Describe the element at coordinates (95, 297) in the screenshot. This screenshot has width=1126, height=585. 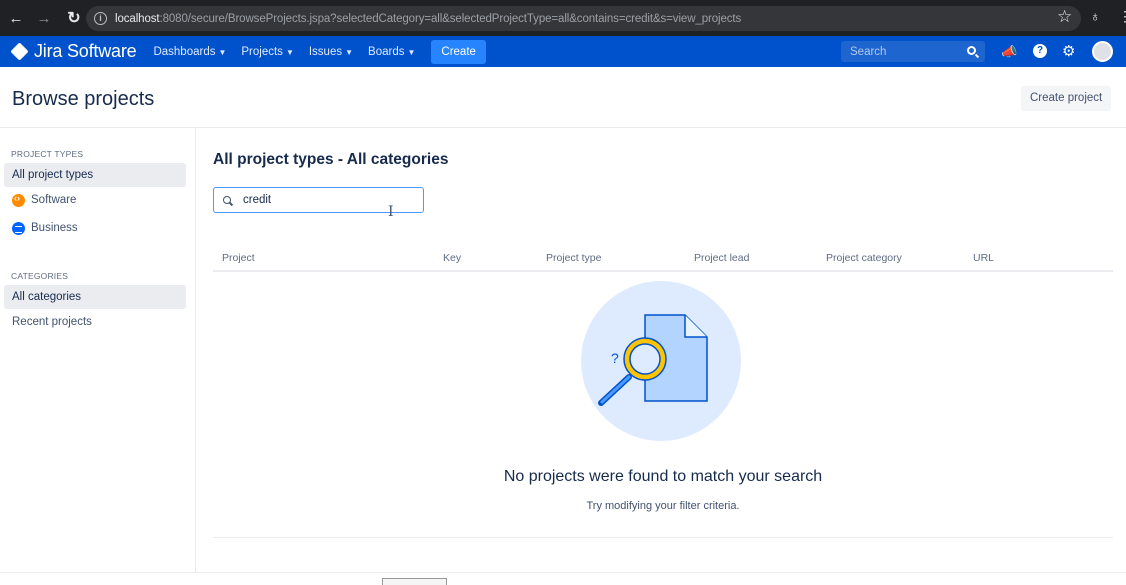
I see `sidebar-item-all-categories: All categories` at that location.